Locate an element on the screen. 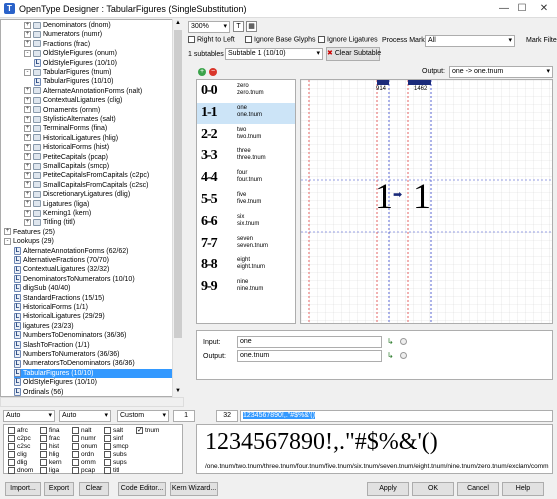 This screenshot has width=557, height=499. tree-item: + DiscretionaryLigatures (dlig) is located at coordinates (98, 195).